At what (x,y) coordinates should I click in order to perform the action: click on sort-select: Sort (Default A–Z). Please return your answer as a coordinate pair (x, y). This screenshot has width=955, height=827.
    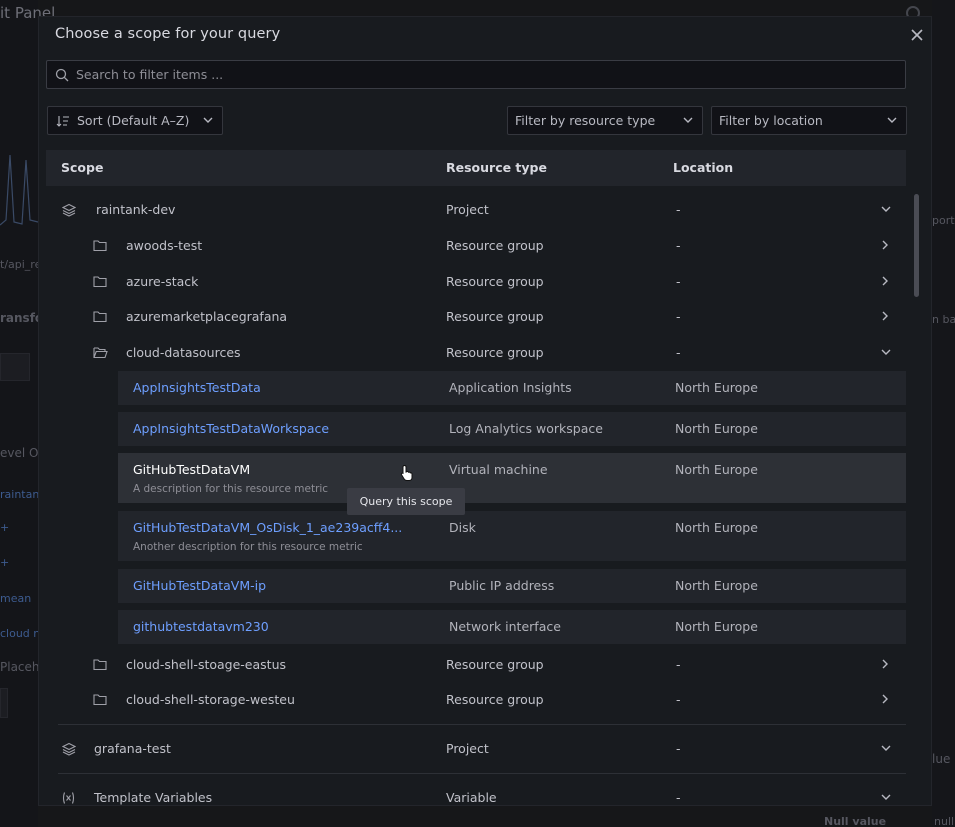
    Looking at the image, I should click on (135, 120).